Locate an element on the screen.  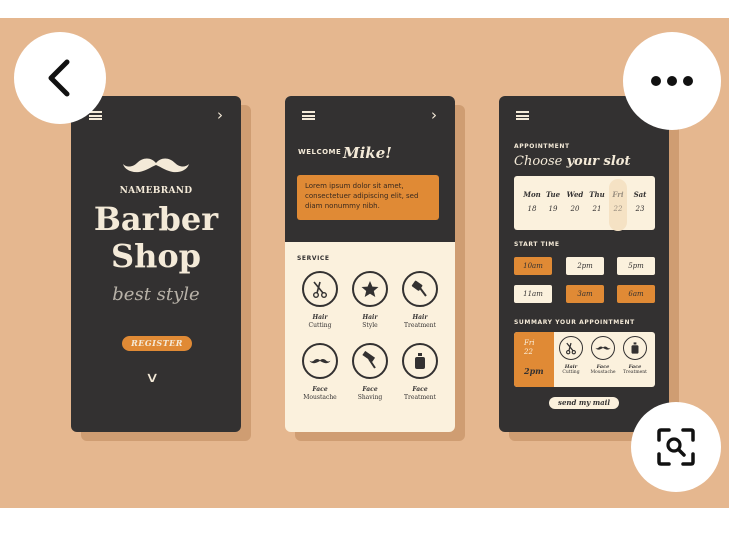
summary-day: Fri is located at coordinates (529, 343).